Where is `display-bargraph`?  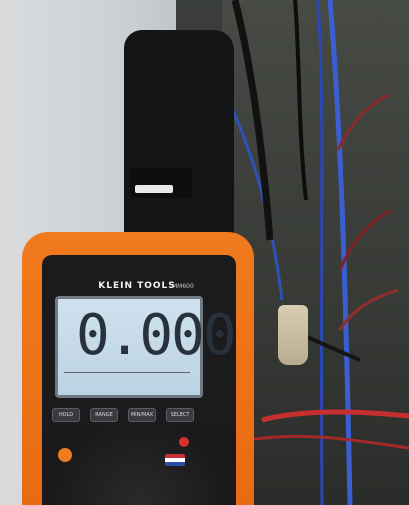
display-bargraph is located at coordinates (127, 378).